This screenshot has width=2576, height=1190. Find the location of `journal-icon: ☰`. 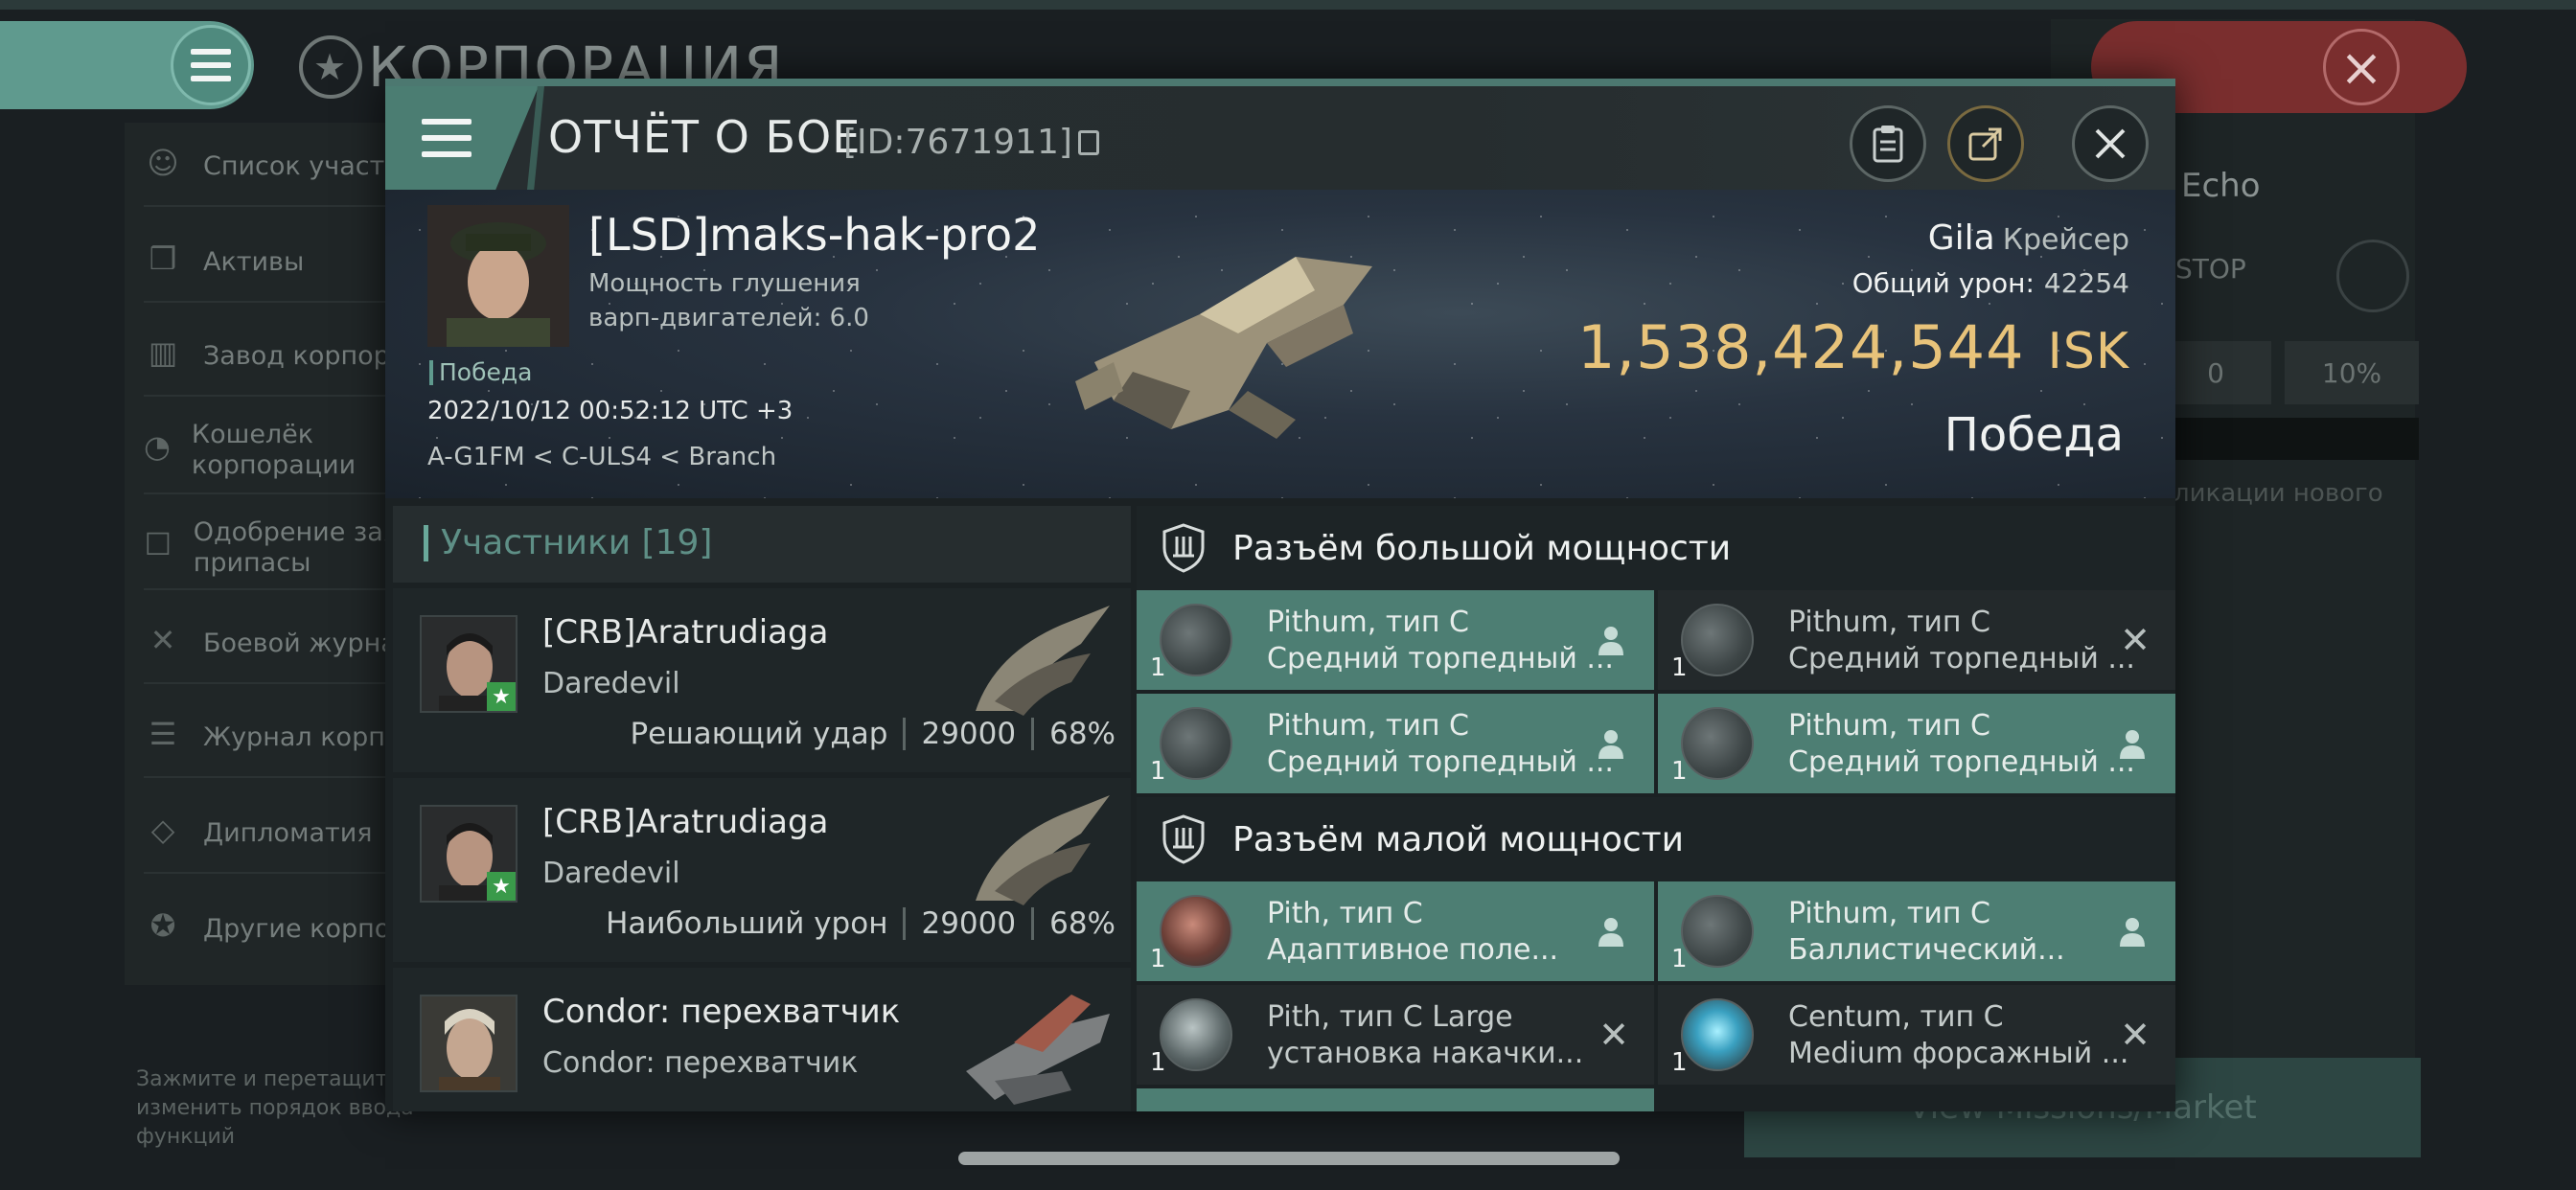

journal-icon: ☰ is located at coordinates (163, 734).